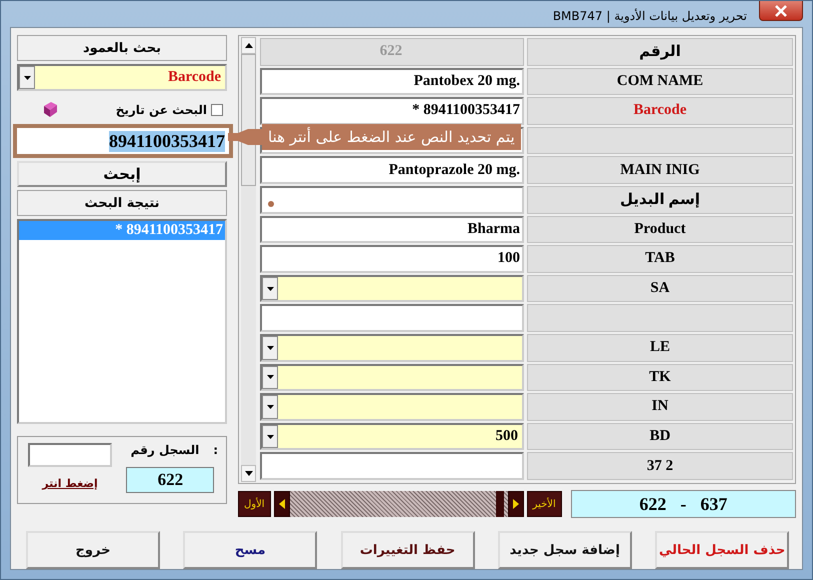  What do you see at coordinates (515, 504) in the screenshot?
I see `next-icon` at bounding box center [515, 504].